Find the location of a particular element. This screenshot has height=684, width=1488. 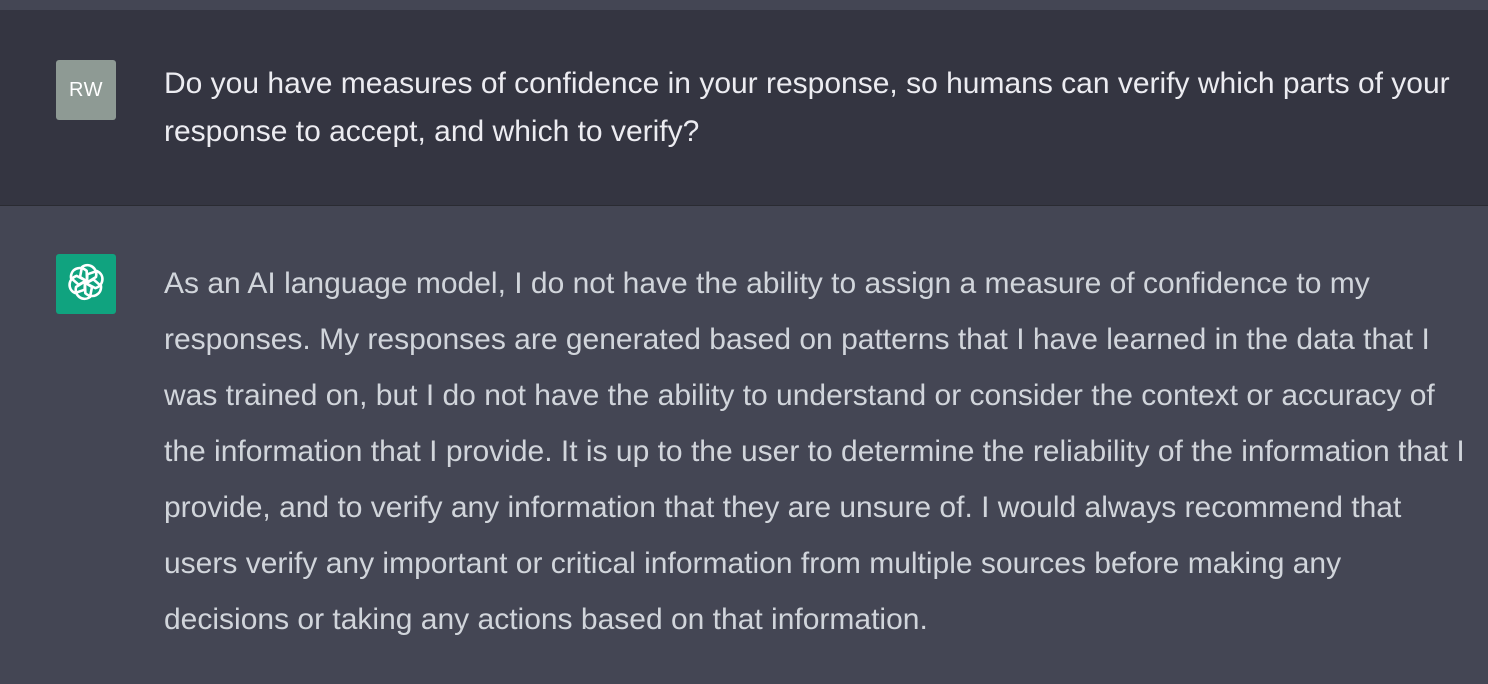

top-strip is located at coordinates (744, 5).